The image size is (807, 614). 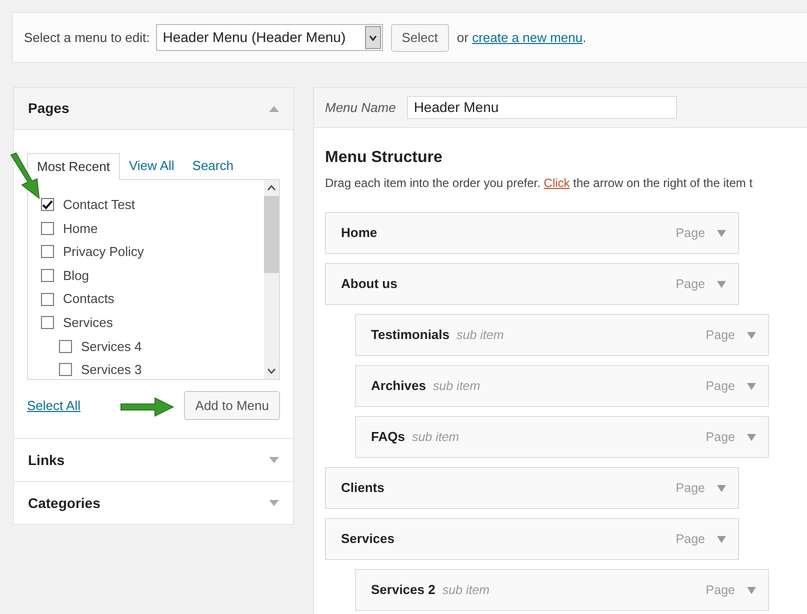 I want to click on menu-item: Services 2 sub item Page, so click(x=562, y=590).